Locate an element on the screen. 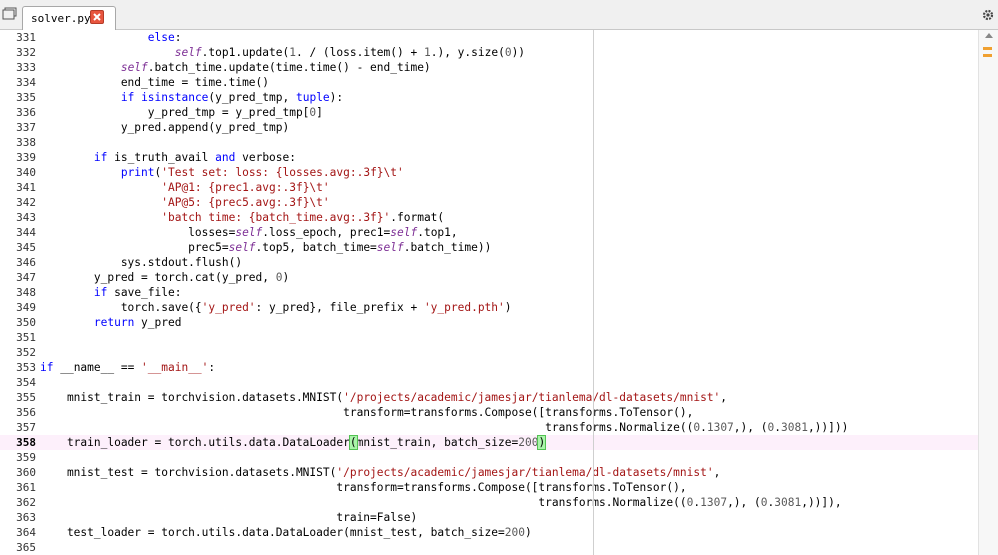 Image resolution: width=998 pixels, height=555 pixels. code-line: 331 else: is located at coordinates (489, 37).